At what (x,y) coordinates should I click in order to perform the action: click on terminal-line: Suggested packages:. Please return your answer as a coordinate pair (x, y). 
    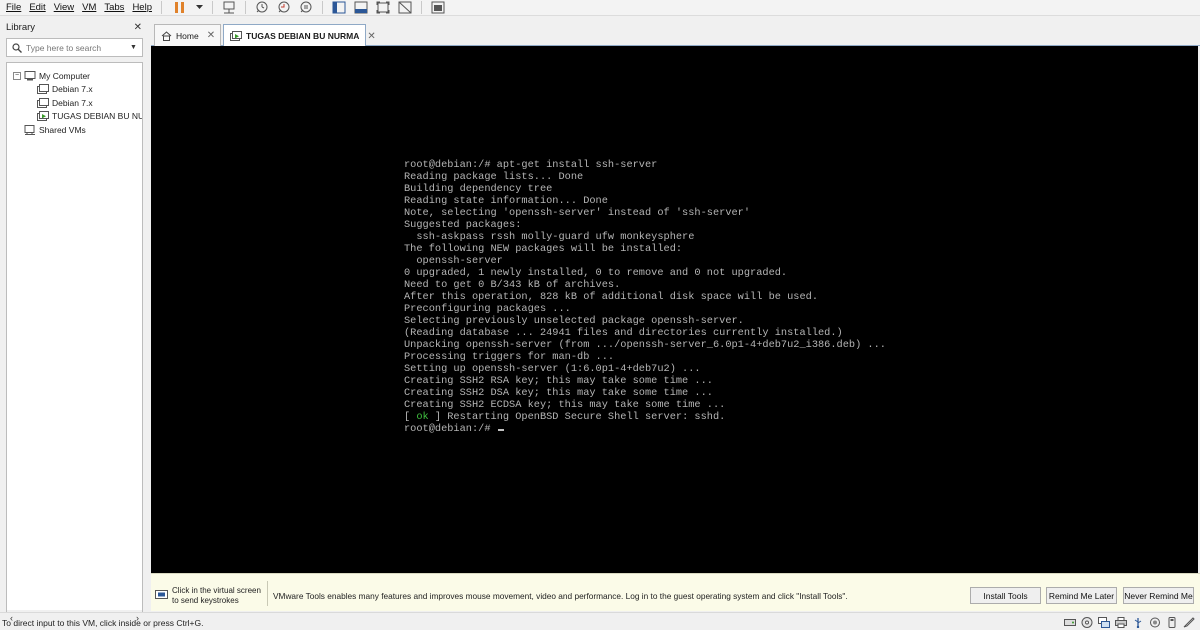
    Looking at the image, I should click on (463, 225).